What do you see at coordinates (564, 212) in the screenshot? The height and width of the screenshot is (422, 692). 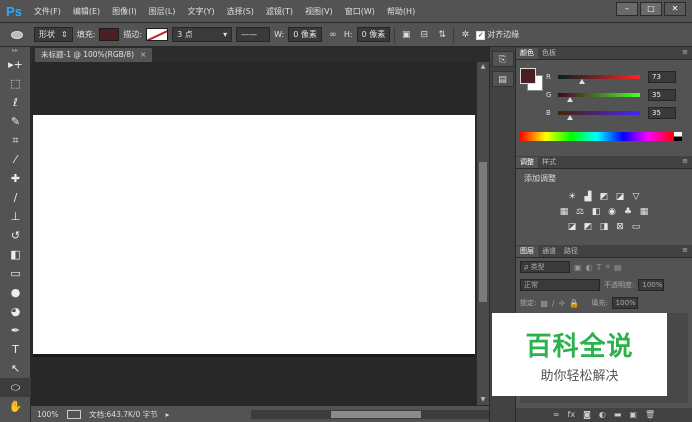 I see `vibrance-icon: ▦` at bounding box center [564, 212].